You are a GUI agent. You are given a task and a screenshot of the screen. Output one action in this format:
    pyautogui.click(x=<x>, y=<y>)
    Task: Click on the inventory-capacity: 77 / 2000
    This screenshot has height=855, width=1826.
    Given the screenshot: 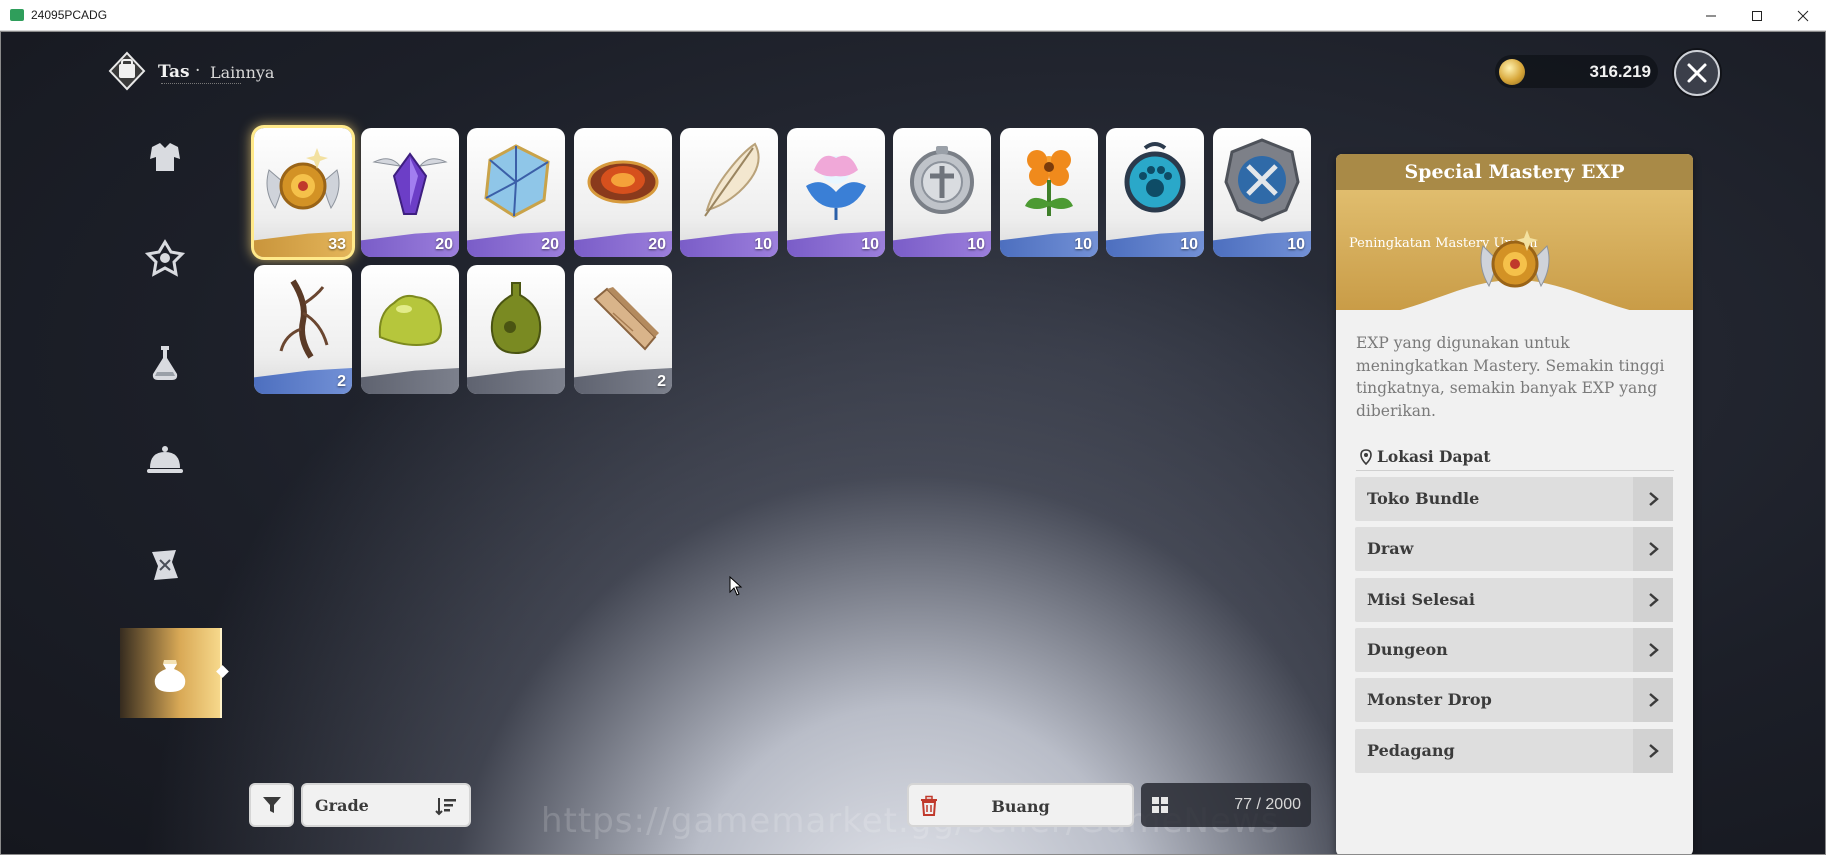 What is the action you would take?
    pyautogui.click(x=1226, y=805)
    